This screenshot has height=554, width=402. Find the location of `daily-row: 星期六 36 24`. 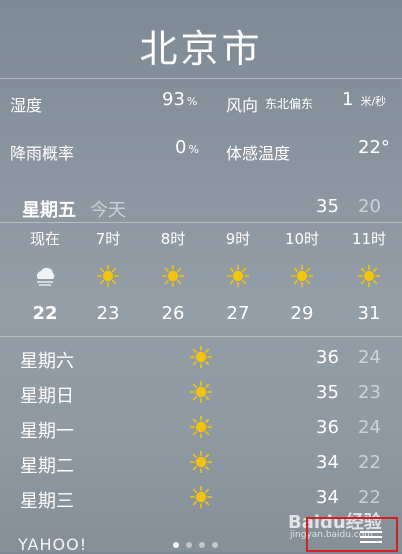

daily-row: 星期六 36 24 is located at coordinates (201, 362).